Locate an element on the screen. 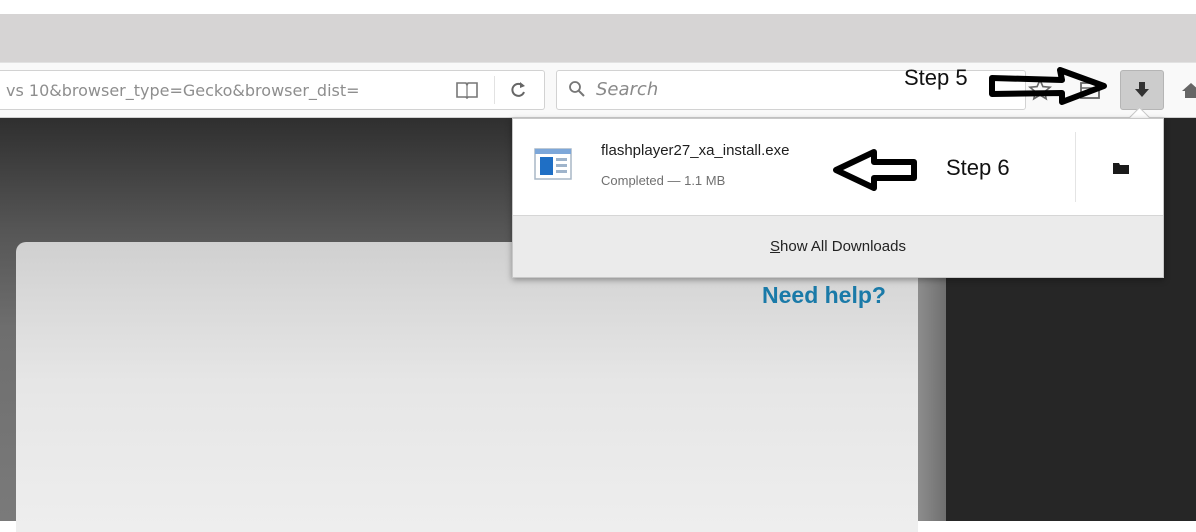  tab-strip is located at coordinates (598, 38).